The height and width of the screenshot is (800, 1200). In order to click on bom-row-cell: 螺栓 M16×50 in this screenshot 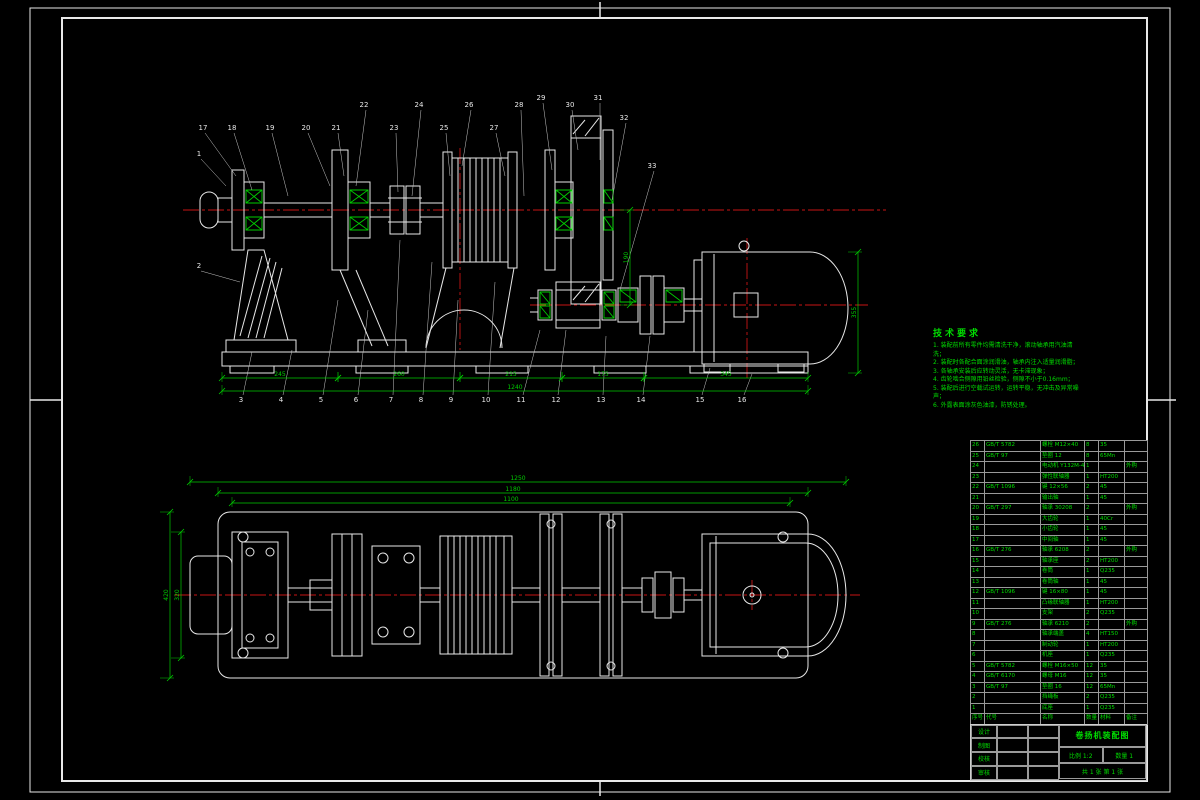, I will do `click(1062, 666)`.